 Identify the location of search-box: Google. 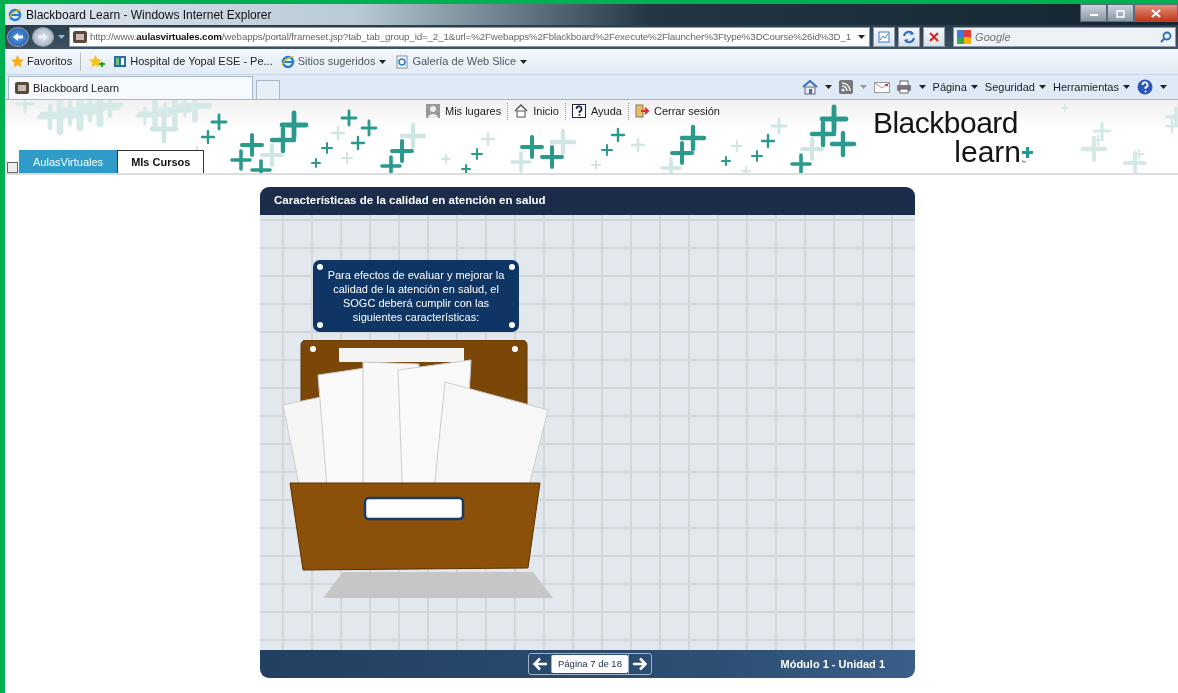
(1064, 37).